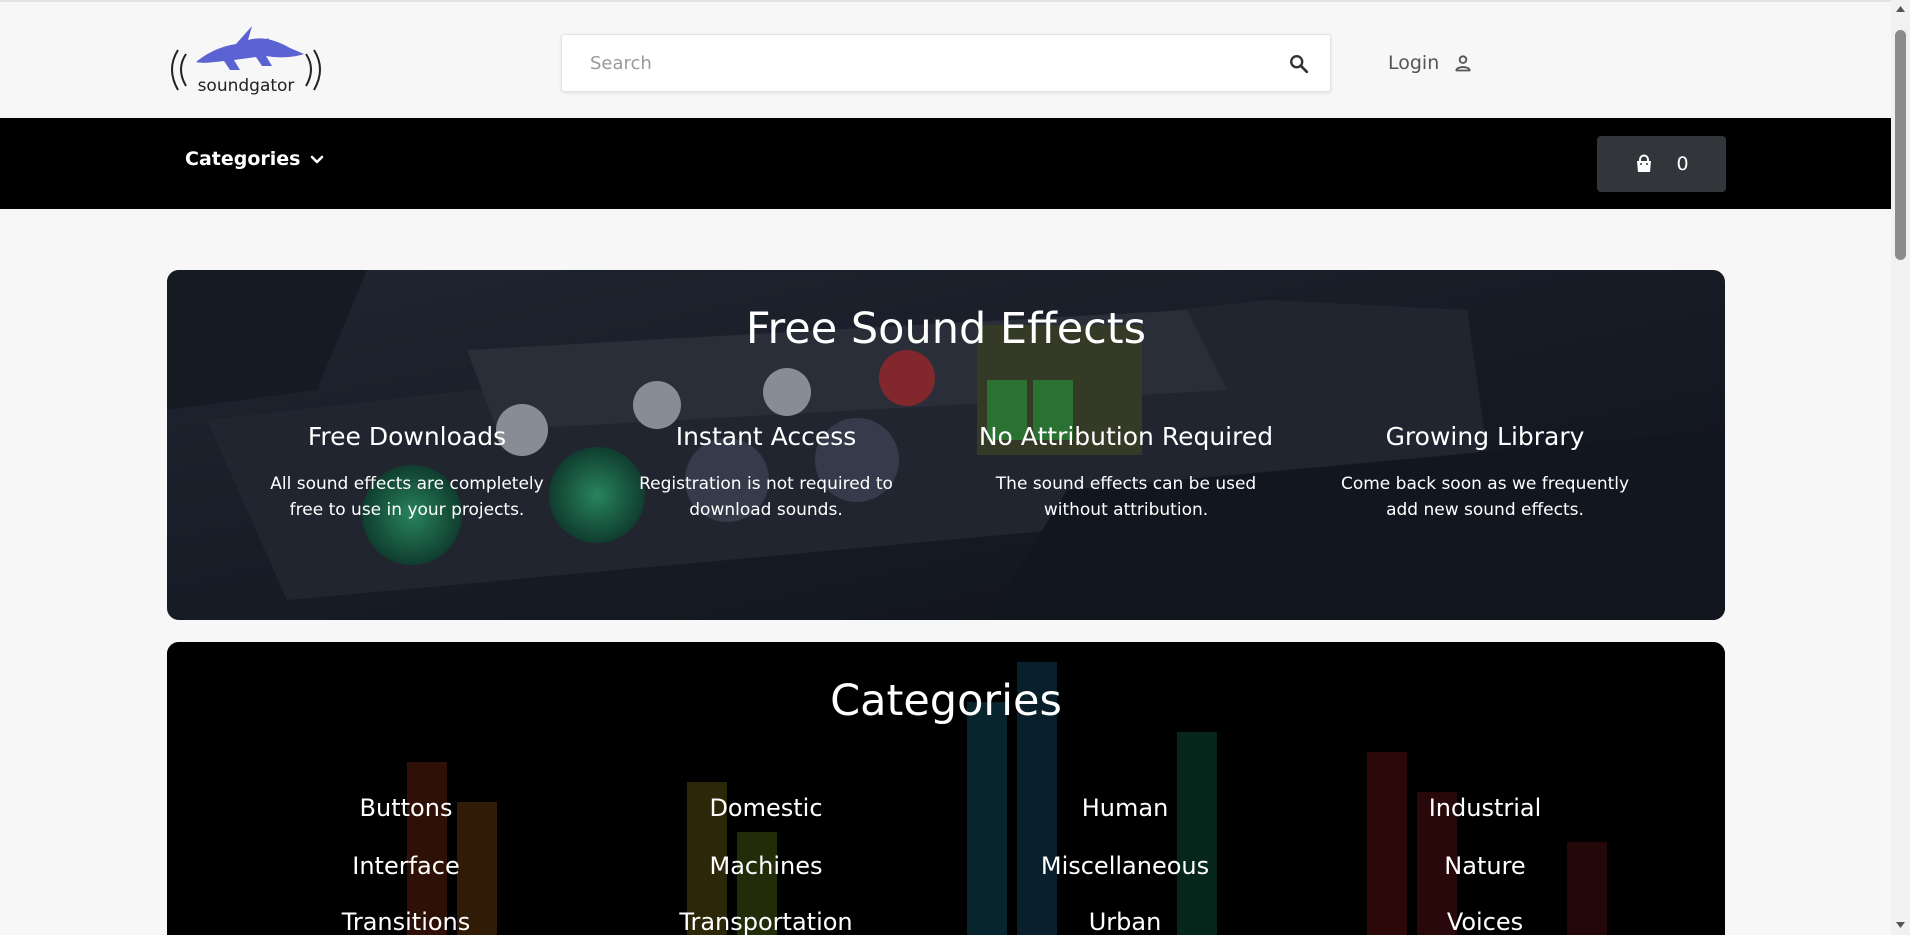  I want to click on categories-dropdown: Categories, so click(254, 159).